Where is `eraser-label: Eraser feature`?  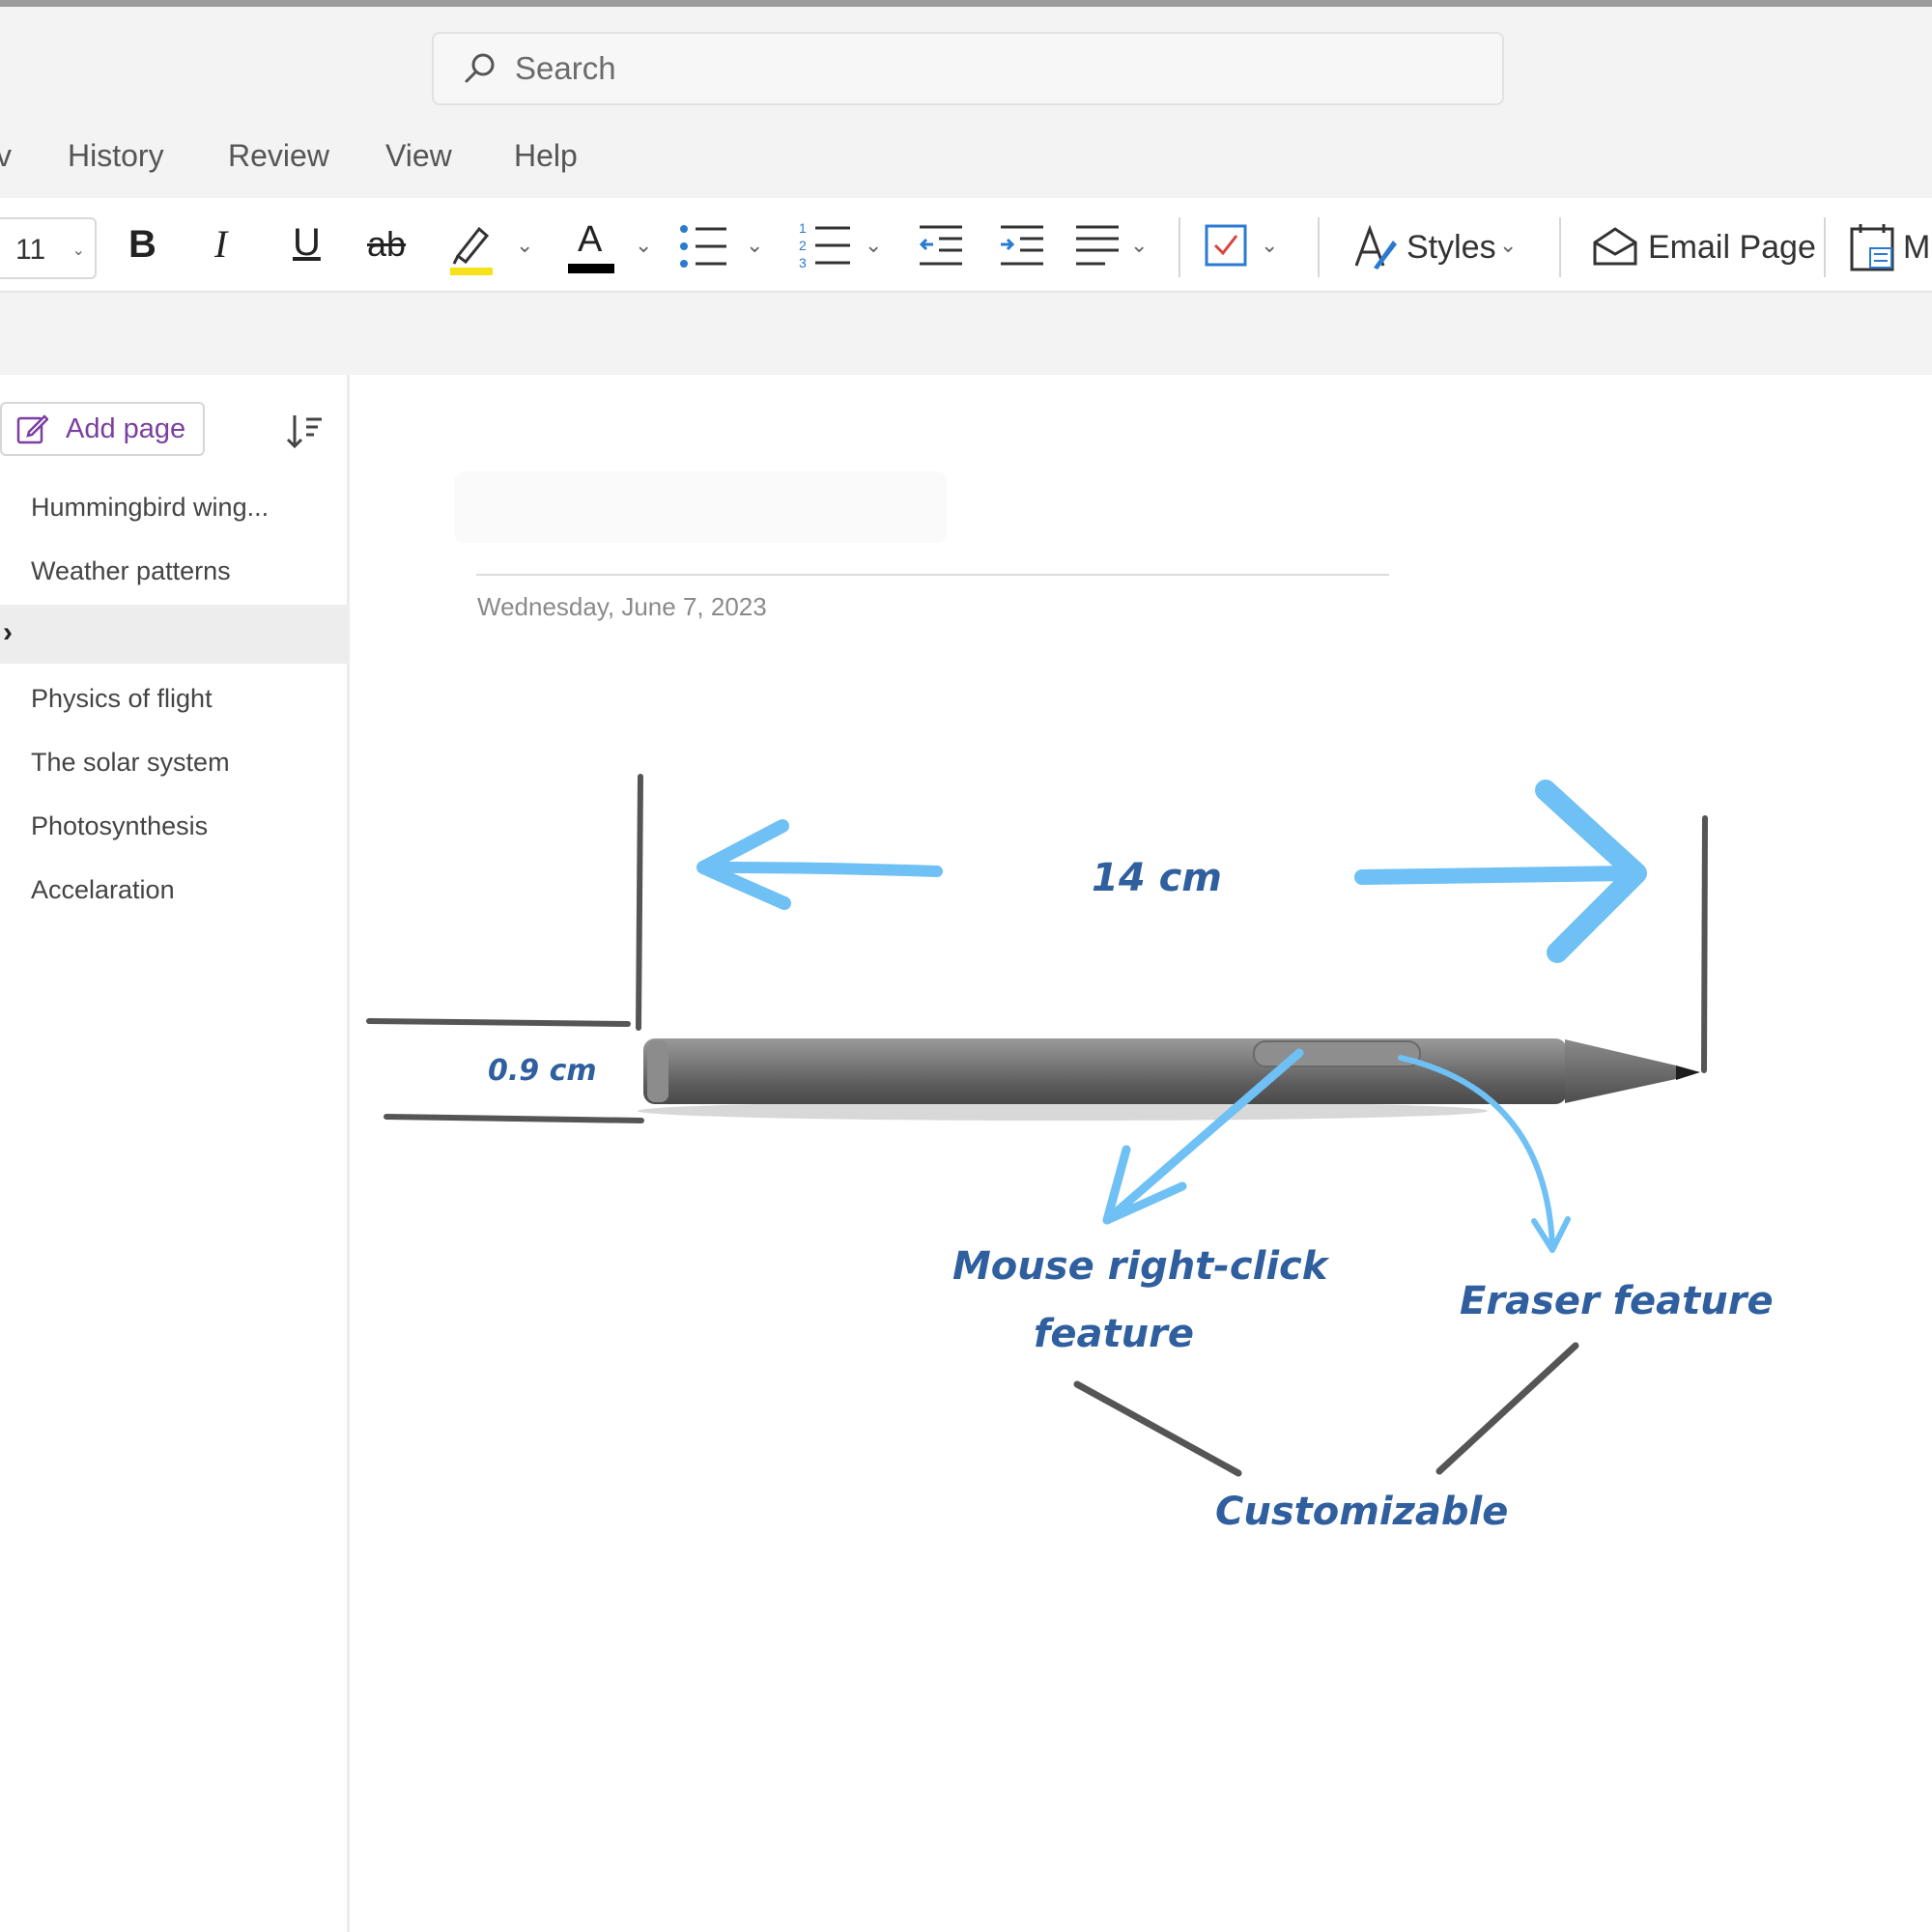 eraser-label: Eraser feature is located at coordinates (1617, 1301).